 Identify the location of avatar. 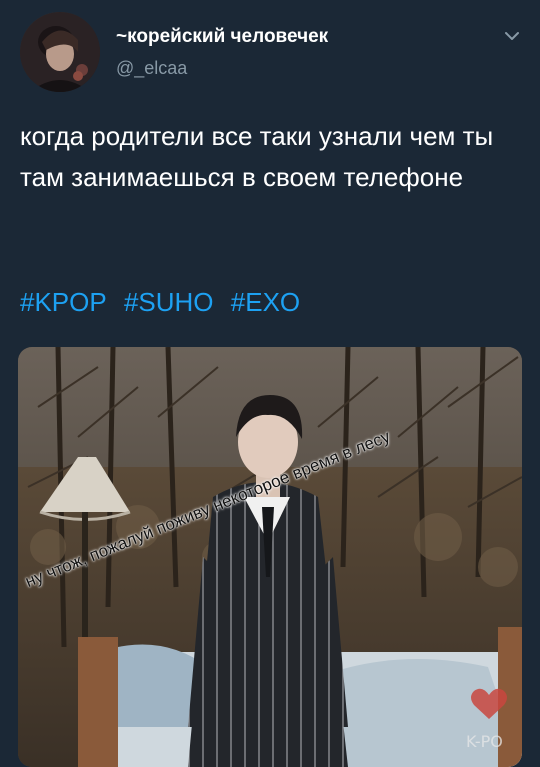
(60, 52).